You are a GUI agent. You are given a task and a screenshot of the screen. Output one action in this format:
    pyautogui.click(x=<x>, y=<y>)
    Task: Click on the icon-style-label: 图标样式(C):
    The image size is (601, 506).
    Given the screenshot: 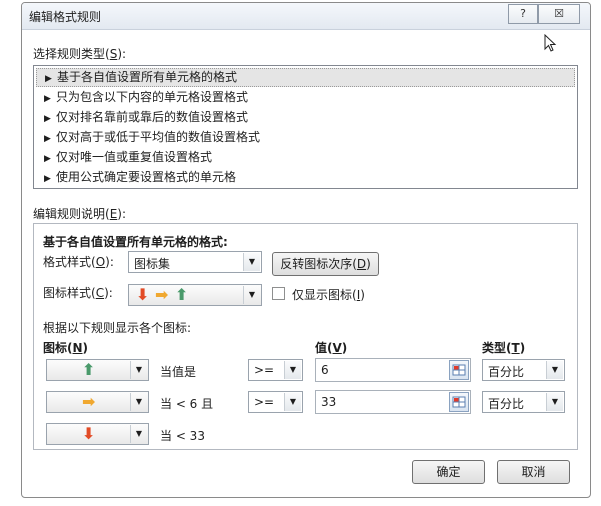 What is the action you would take?
    pyautogui.click(x=78, y=293)
    